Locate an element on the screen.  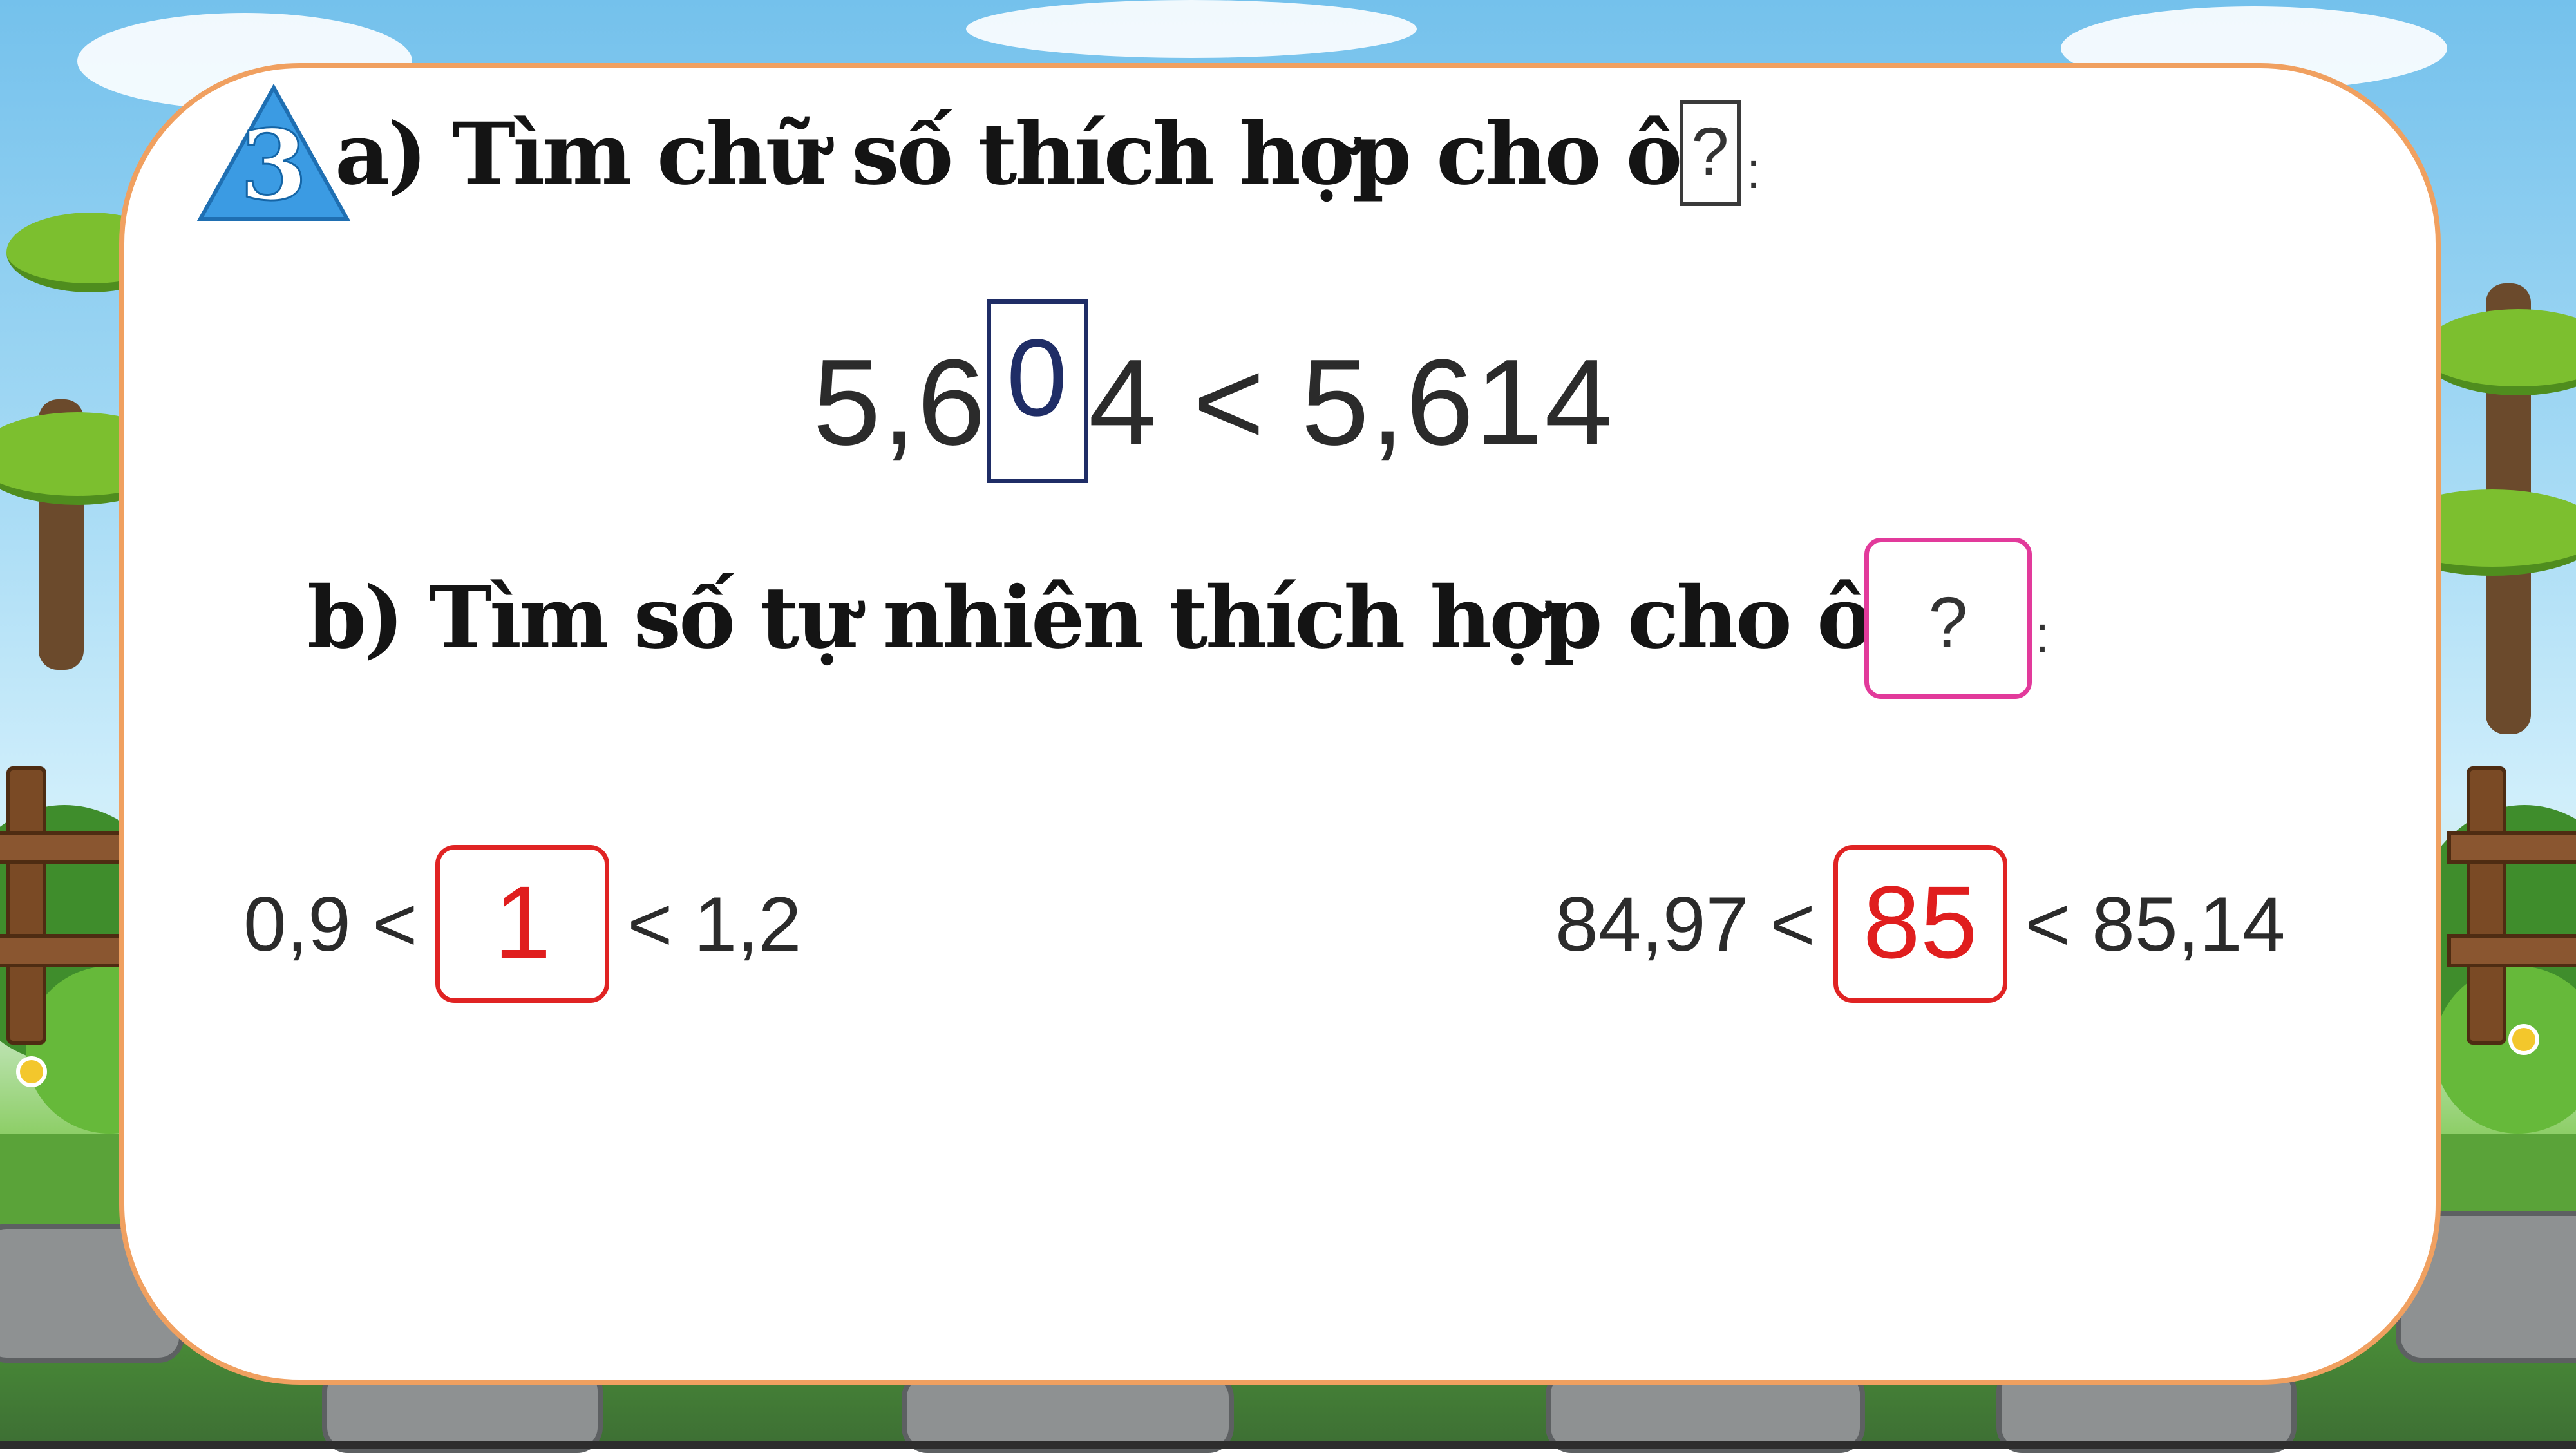
part-a-right-value: 5,614 is located at coordinates (1457, 402).